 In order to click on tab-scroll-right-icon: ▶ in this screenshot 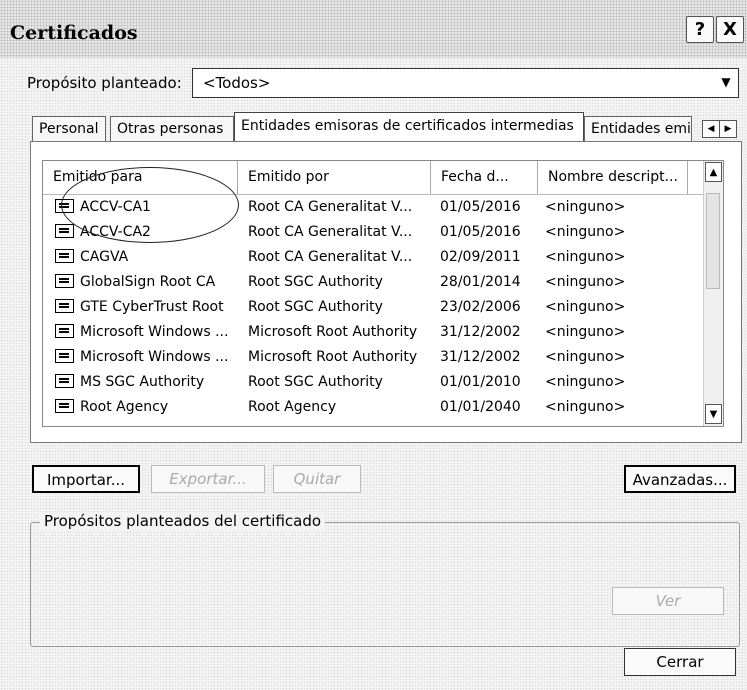, I will do `click(728, 129)`.